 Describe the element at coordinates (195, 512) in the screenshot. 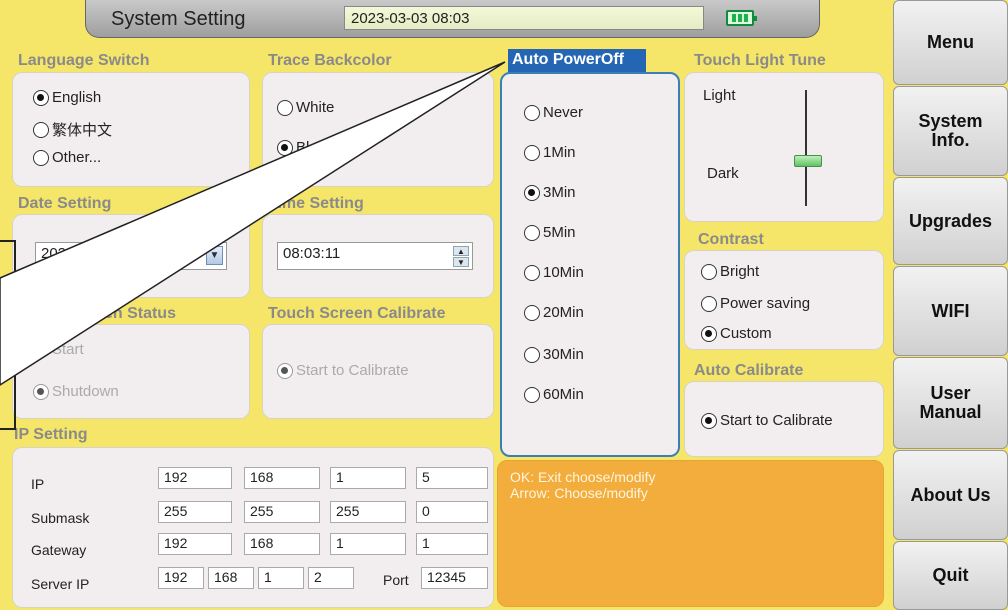

I see `submask-octet-1: 255` at that location.